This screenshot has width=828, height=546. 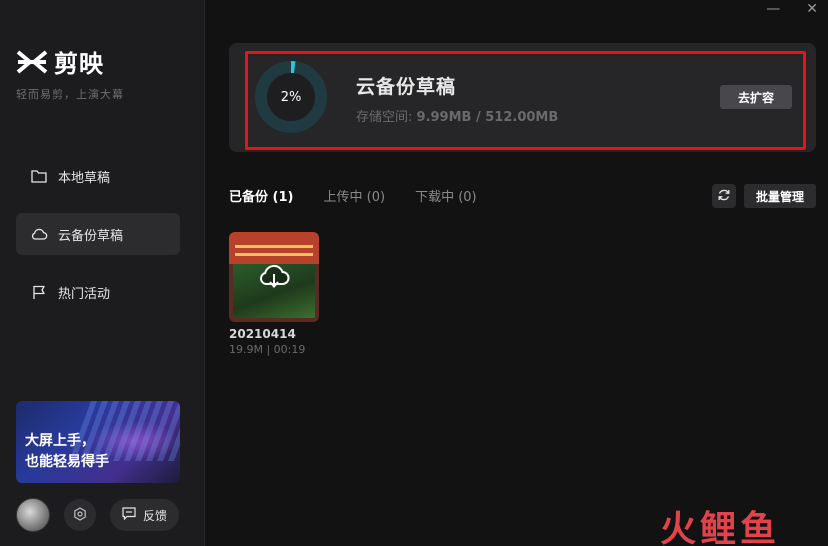 I want to click on watermark-logo: 火鲤鱼, so click(x=720, y=527).